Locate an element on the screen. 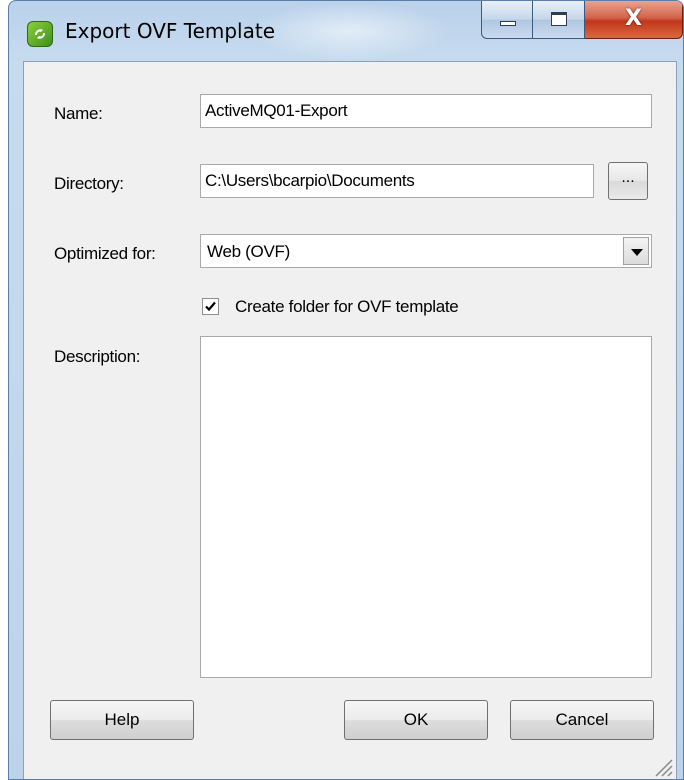 The image size is (684, 780). directory-input is located at coordinates (397, 181).